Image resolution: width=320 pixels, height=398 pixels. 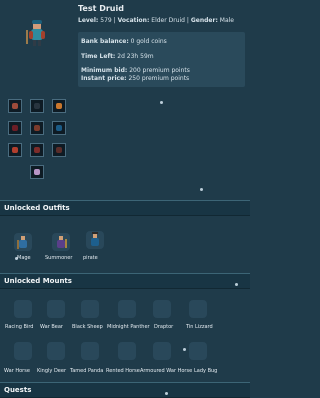 I want to click on equipment-slot-amulet, so click(x=15, y=106).